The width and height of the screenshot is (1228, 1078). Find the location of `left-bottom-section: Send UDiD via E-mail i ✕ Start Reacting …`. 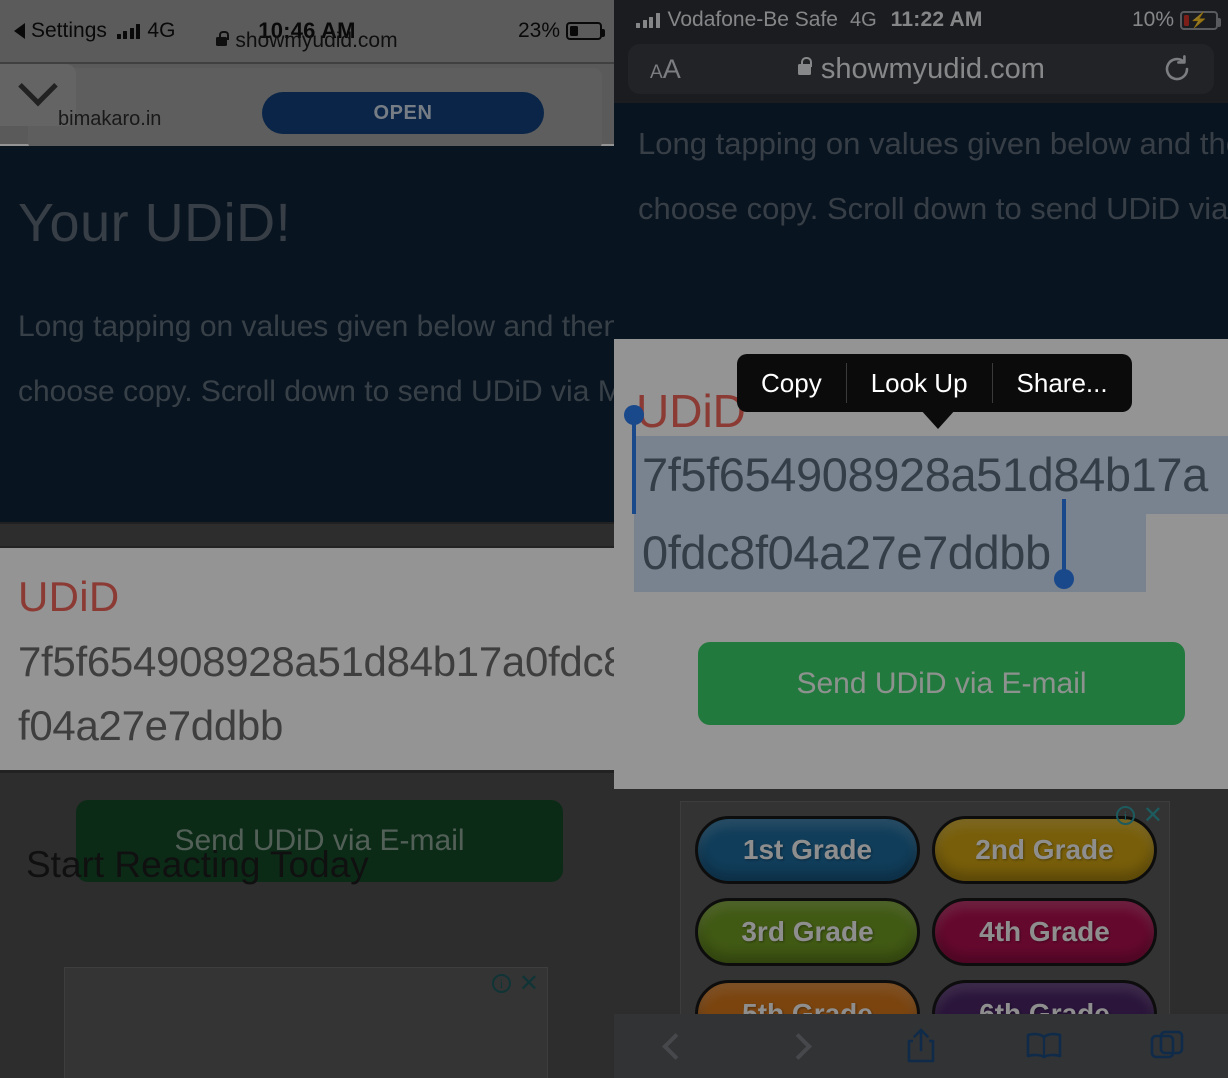

left-bottom-section: Send UDiD via E-mail i ✕ Start Reacting … is located at coordinates (307, 924).